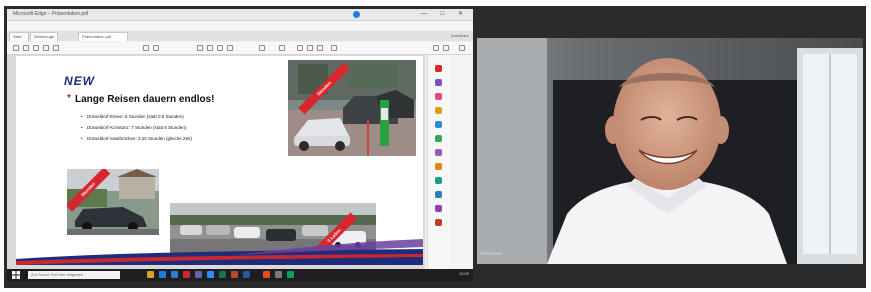  Describe the element at coordinates (103, 36) in the screenshot. I see `tab-document: Präsentation.pdf` at that location.